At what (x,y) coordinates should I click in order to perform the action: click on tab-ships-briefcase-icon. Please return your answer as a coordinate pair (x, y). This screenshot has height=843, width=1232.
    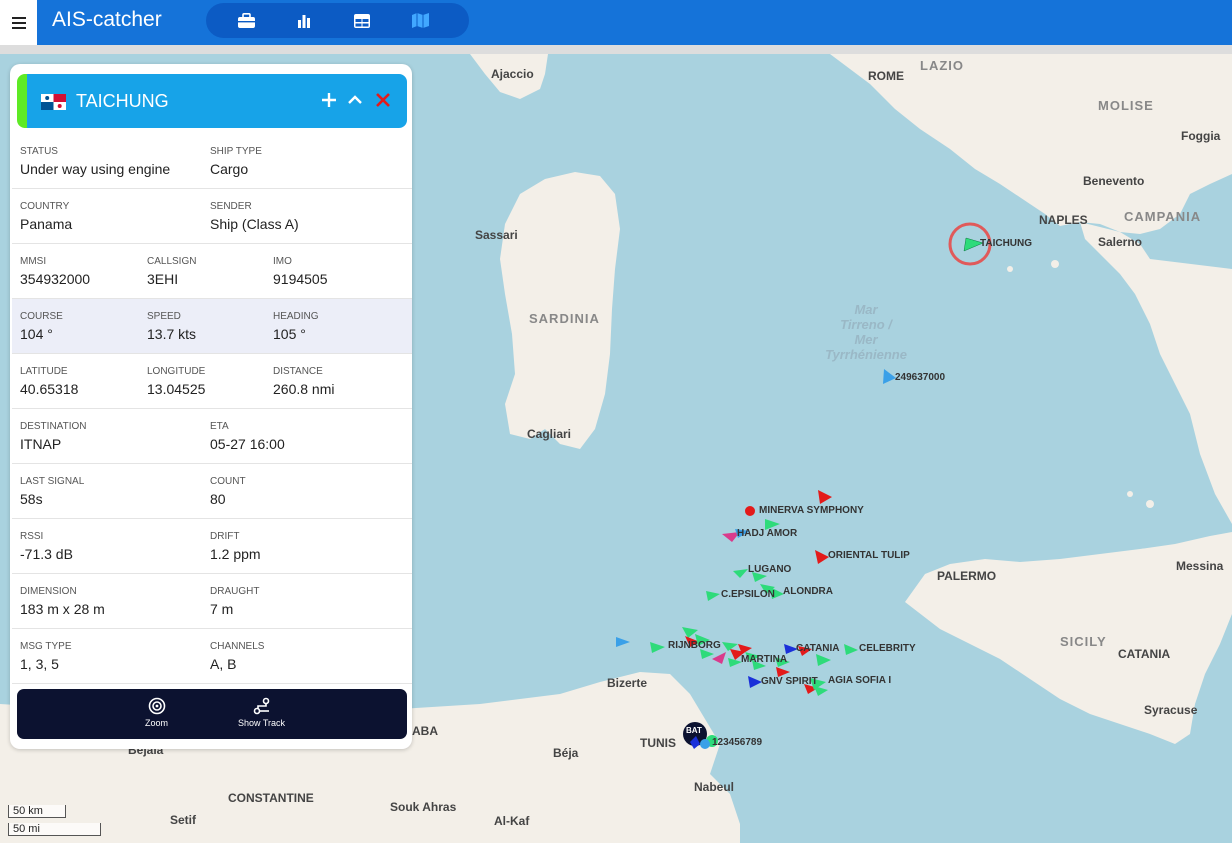
    Looking at the image, I should click on (246, 21).